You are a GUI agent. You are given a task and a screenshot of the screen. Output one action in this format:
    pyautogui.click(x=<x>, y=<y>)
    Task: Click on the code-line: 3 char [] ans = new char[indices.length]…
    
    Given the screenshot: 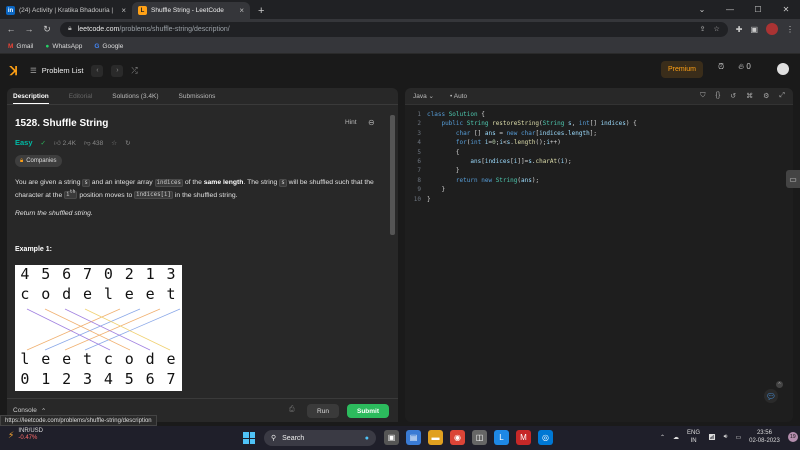 What is the action you would take?
    pyautogui.click(x=507, y=133)
    